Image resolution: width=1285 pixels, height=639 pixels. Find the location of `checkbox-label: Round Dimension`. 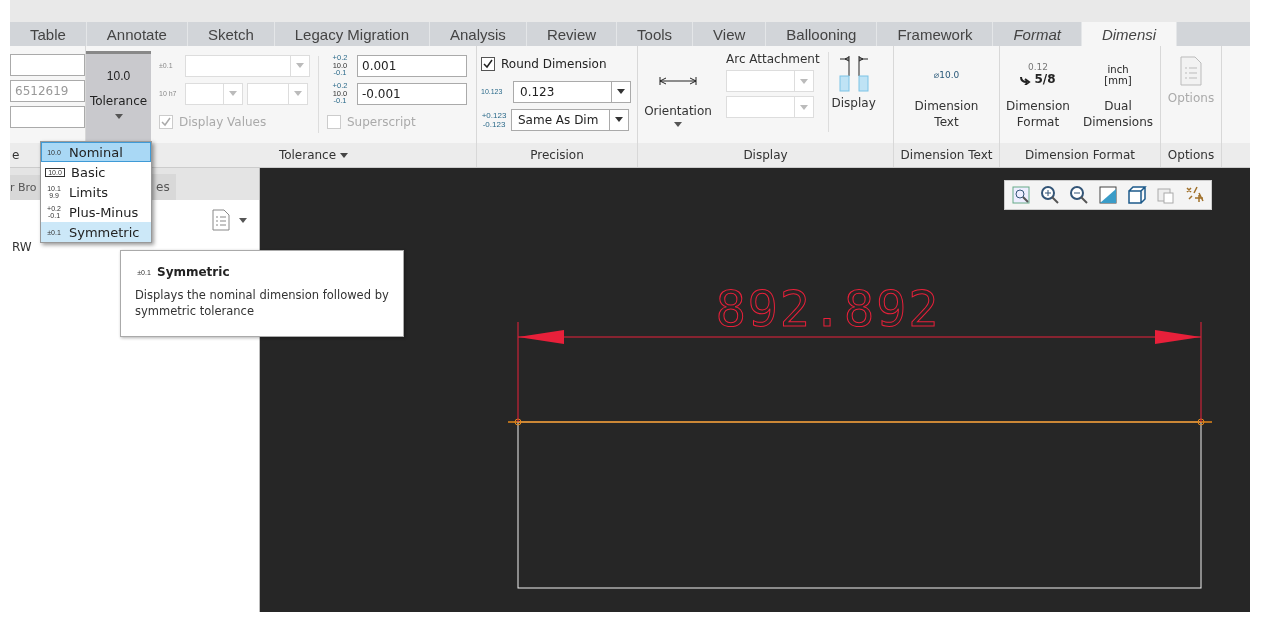

checkbox-label: Round Dimension is located at coordinates (554, 63).